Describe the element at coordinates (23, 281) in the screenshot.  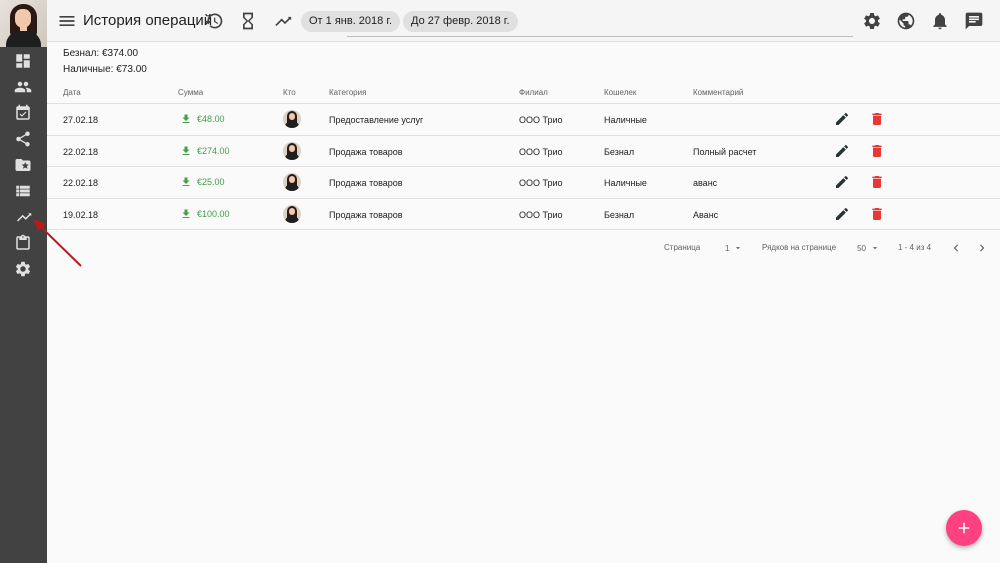
I see `sidebar` at that location.